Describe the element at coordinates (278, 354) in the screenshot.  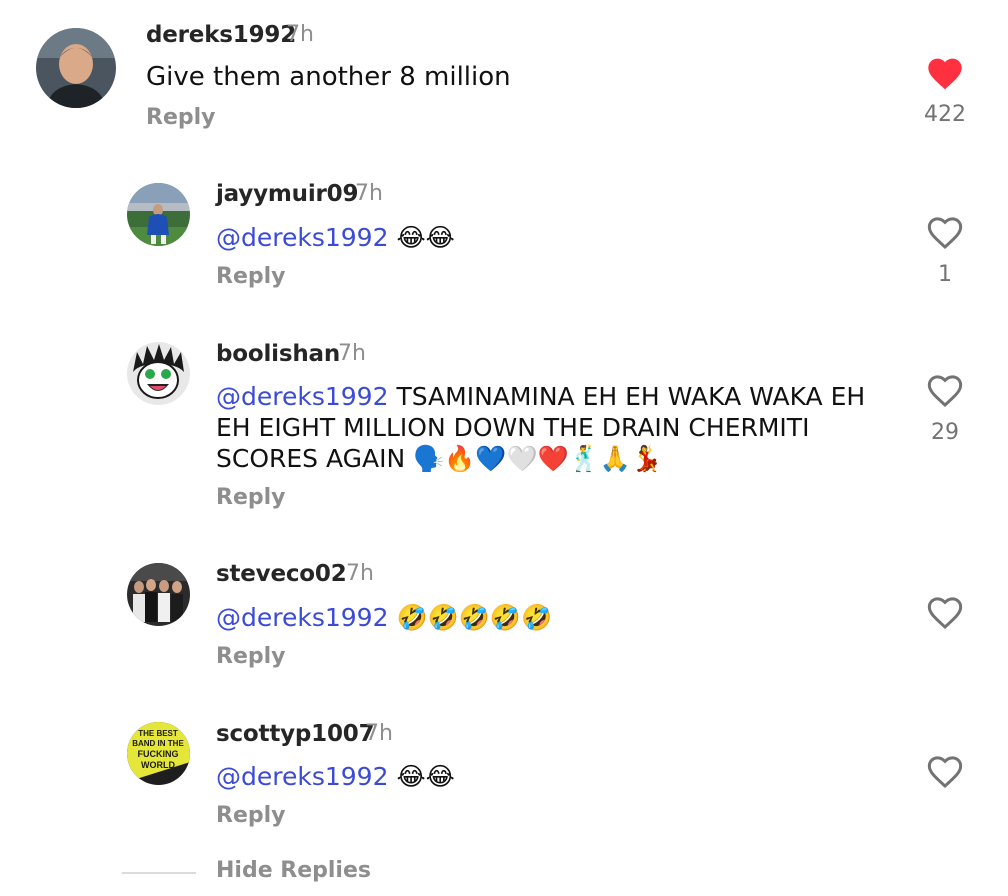
I see `comment-username: boolishan` at that location.